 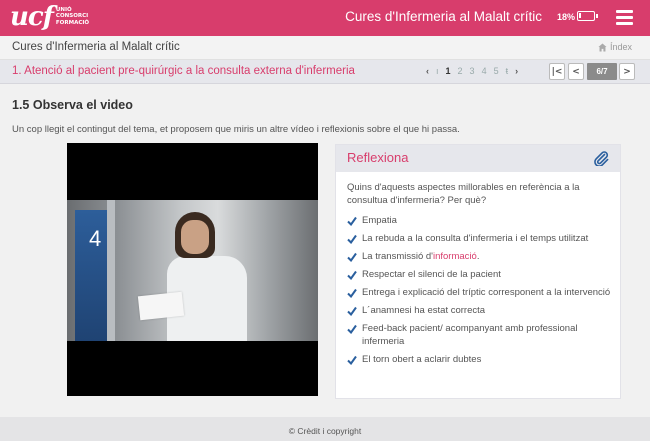 I want to click on pager-page: 3, so click(x=472, y=71).